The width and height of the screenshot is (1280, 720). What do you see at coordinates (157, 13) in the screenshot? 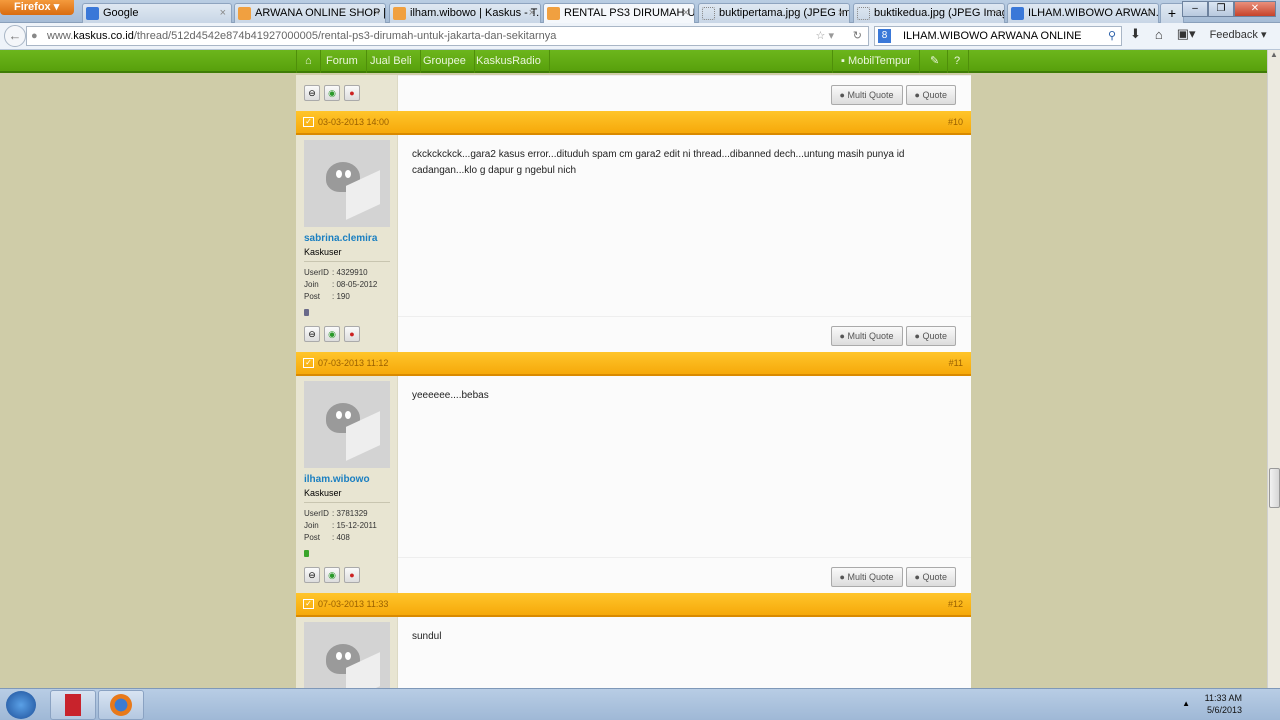
I see `tab-0: Google ×` at bounding box center [157, 13].